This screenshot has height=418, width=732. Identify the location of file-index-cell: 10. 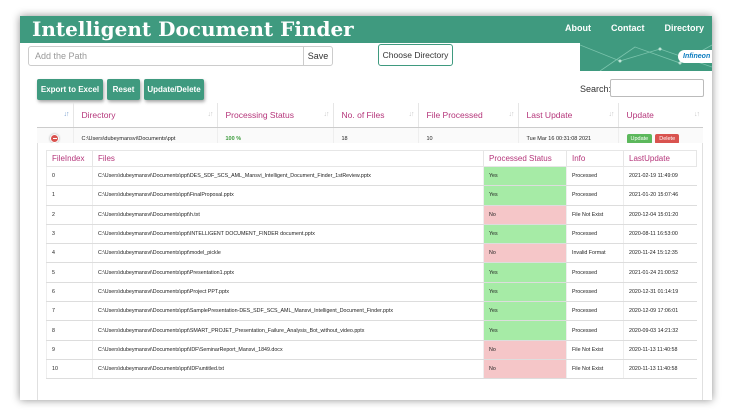
(69, 369).